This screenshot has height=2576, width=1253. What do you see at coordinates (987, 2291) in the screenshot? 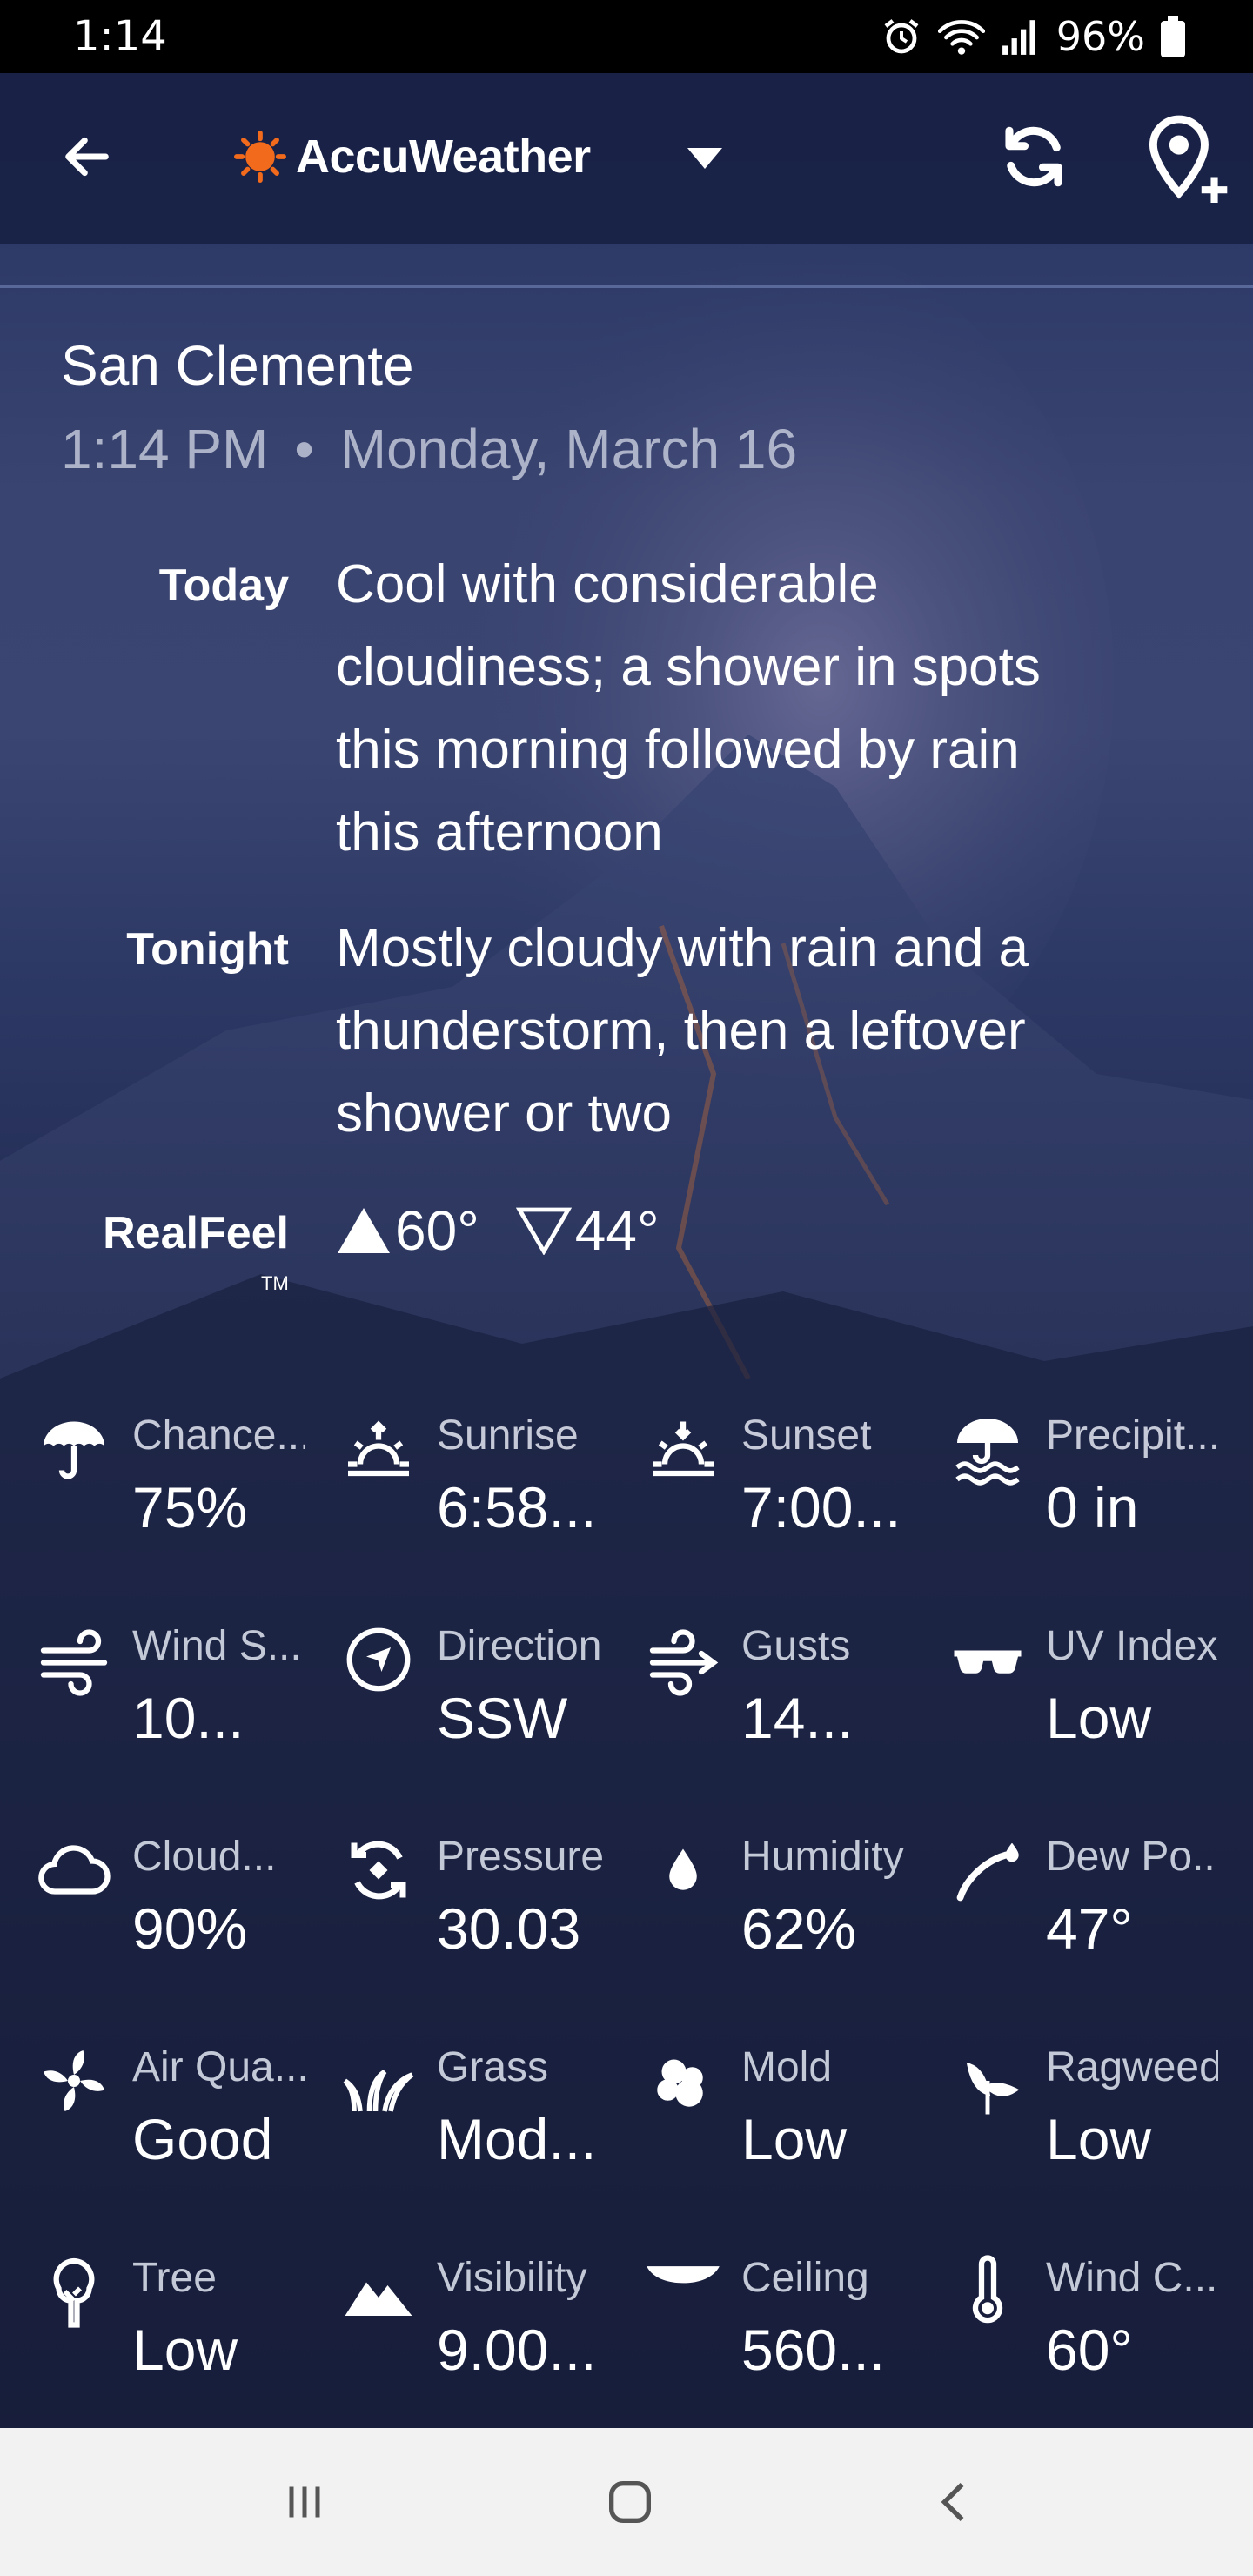
I see `thermometer-icon` at bounding box center [987, 2291].